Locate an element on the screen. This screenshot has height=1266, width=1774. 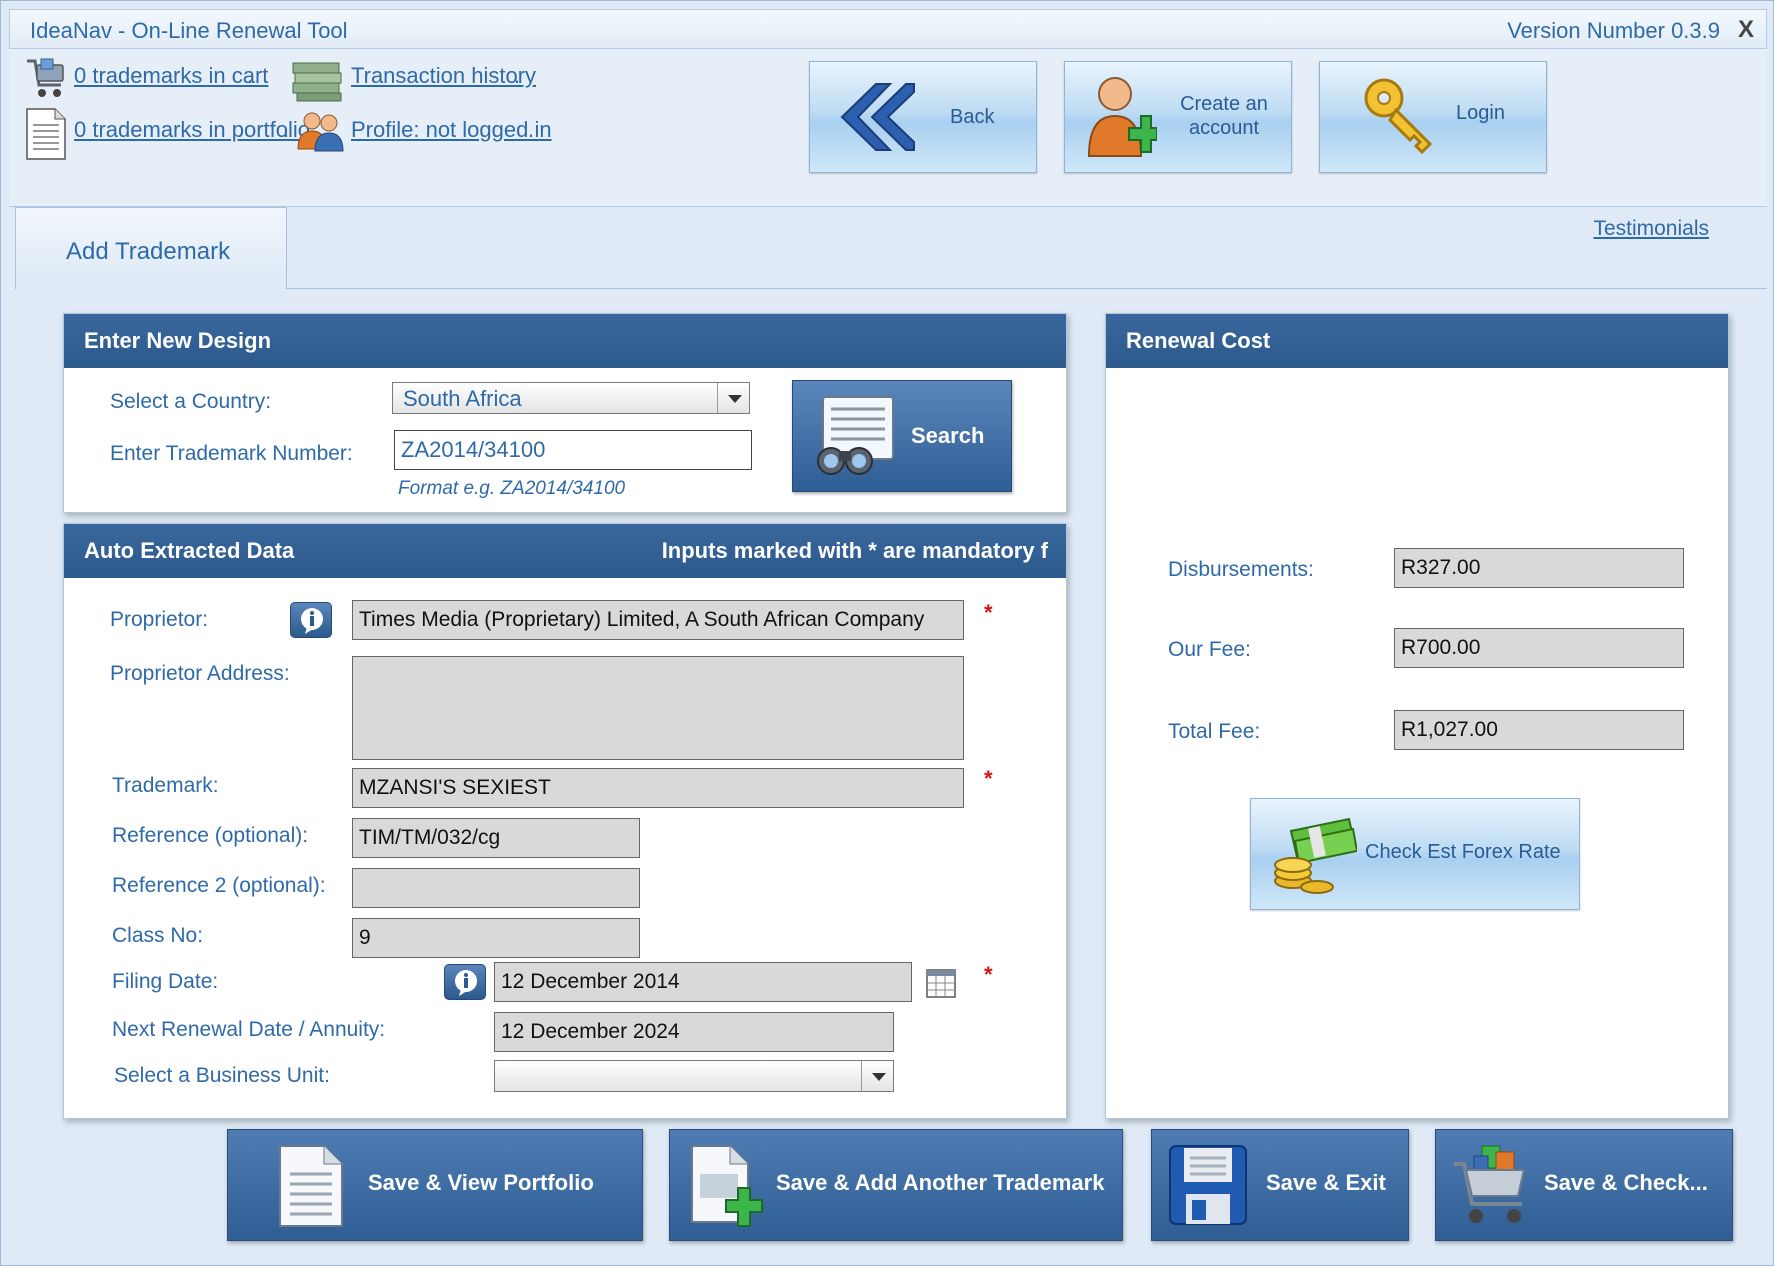
reference-label: Reference (optional): is located at coordinates (210, 835).